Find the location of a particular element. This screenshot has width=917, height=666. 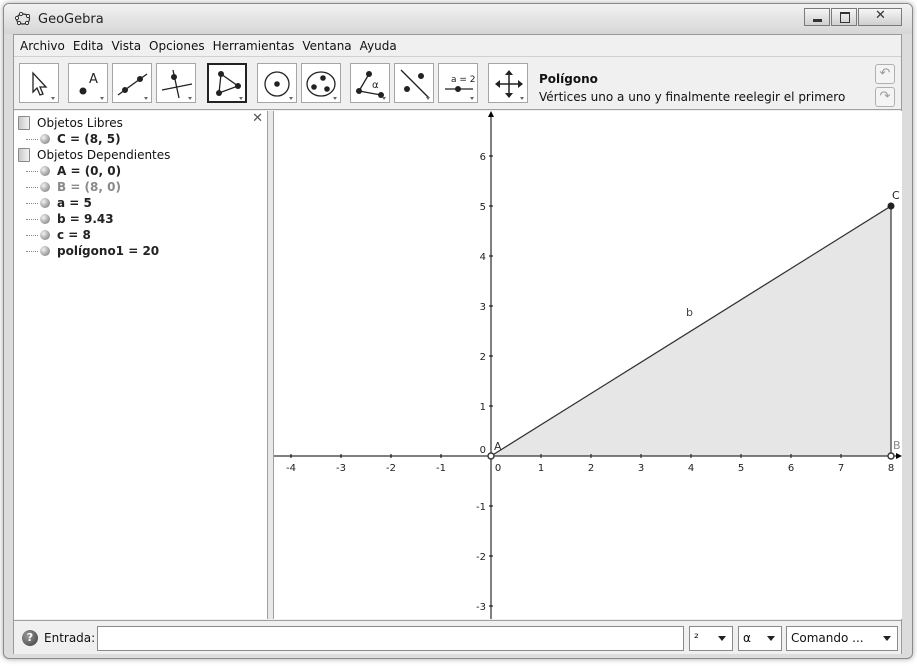

angle-icon: α is located at coordinates (371, 85).